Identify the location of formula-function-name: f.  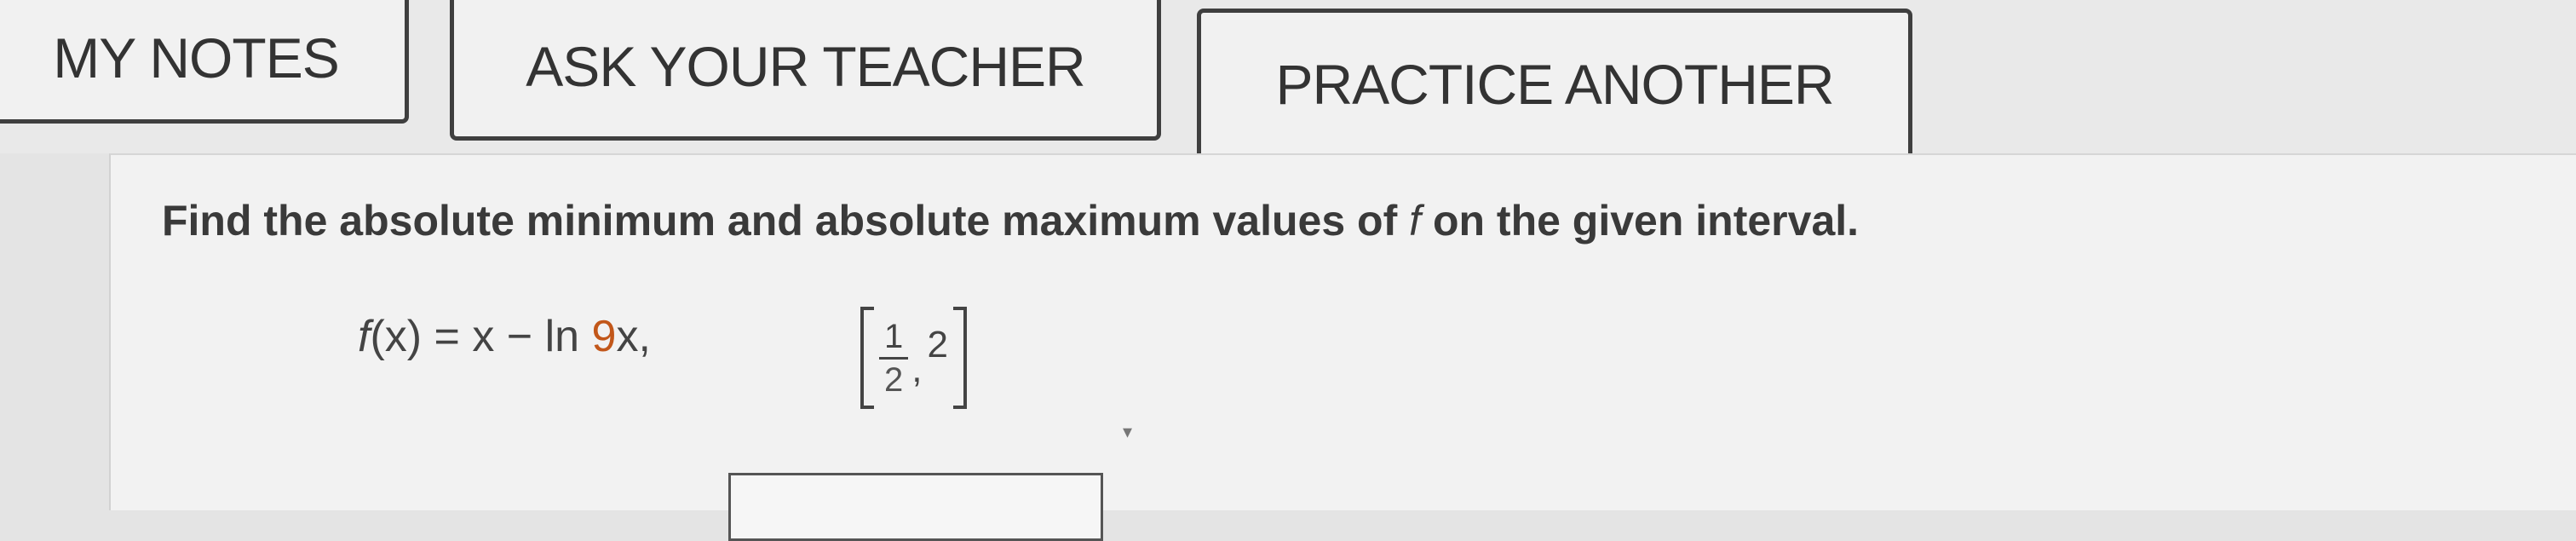
(365, 336).